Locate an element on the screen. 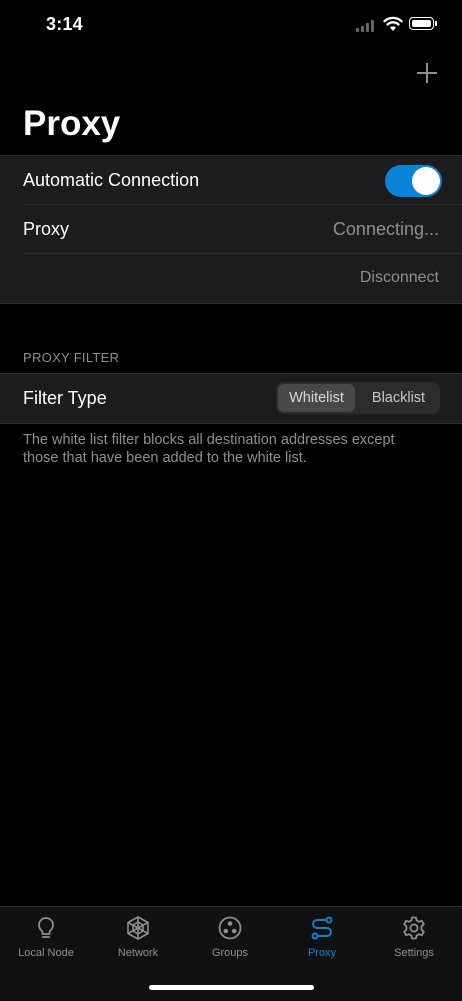  home-indicator is located at coordinates (231, 987).